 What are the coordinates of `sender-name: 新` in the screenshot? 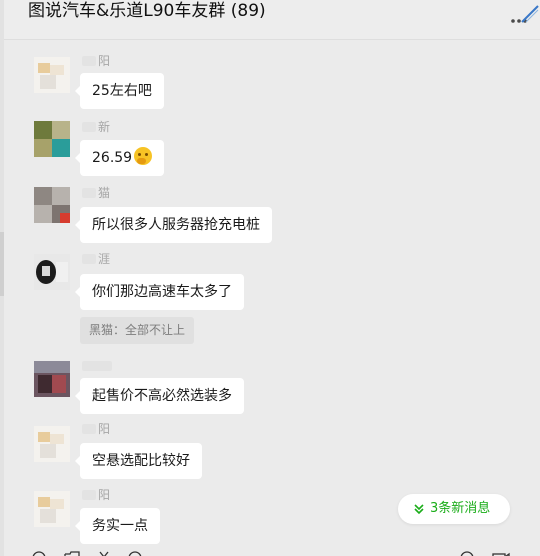 It's located at (112, 127).